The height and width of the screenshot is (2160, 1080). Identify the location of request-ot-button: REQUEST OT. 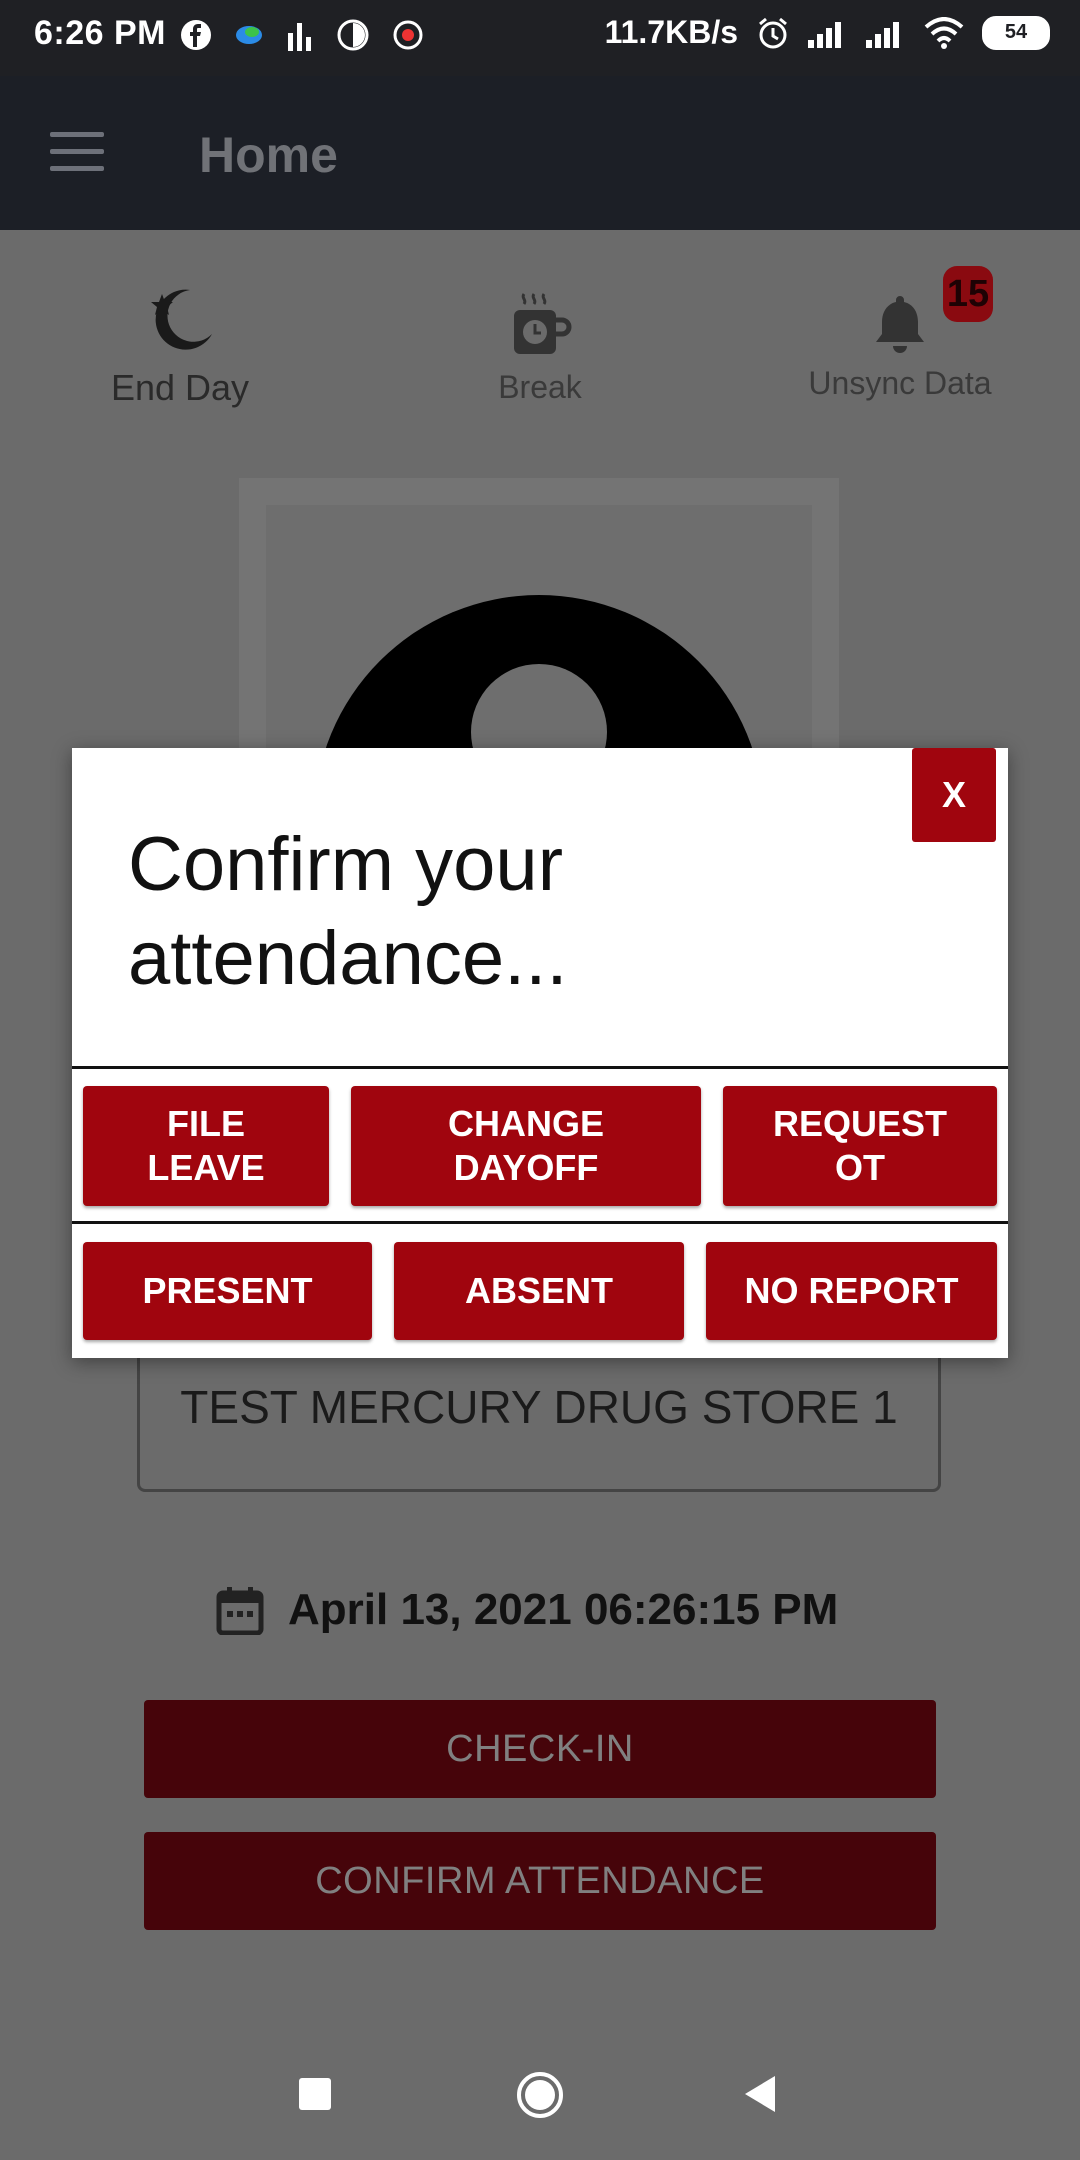
(860, 1146).